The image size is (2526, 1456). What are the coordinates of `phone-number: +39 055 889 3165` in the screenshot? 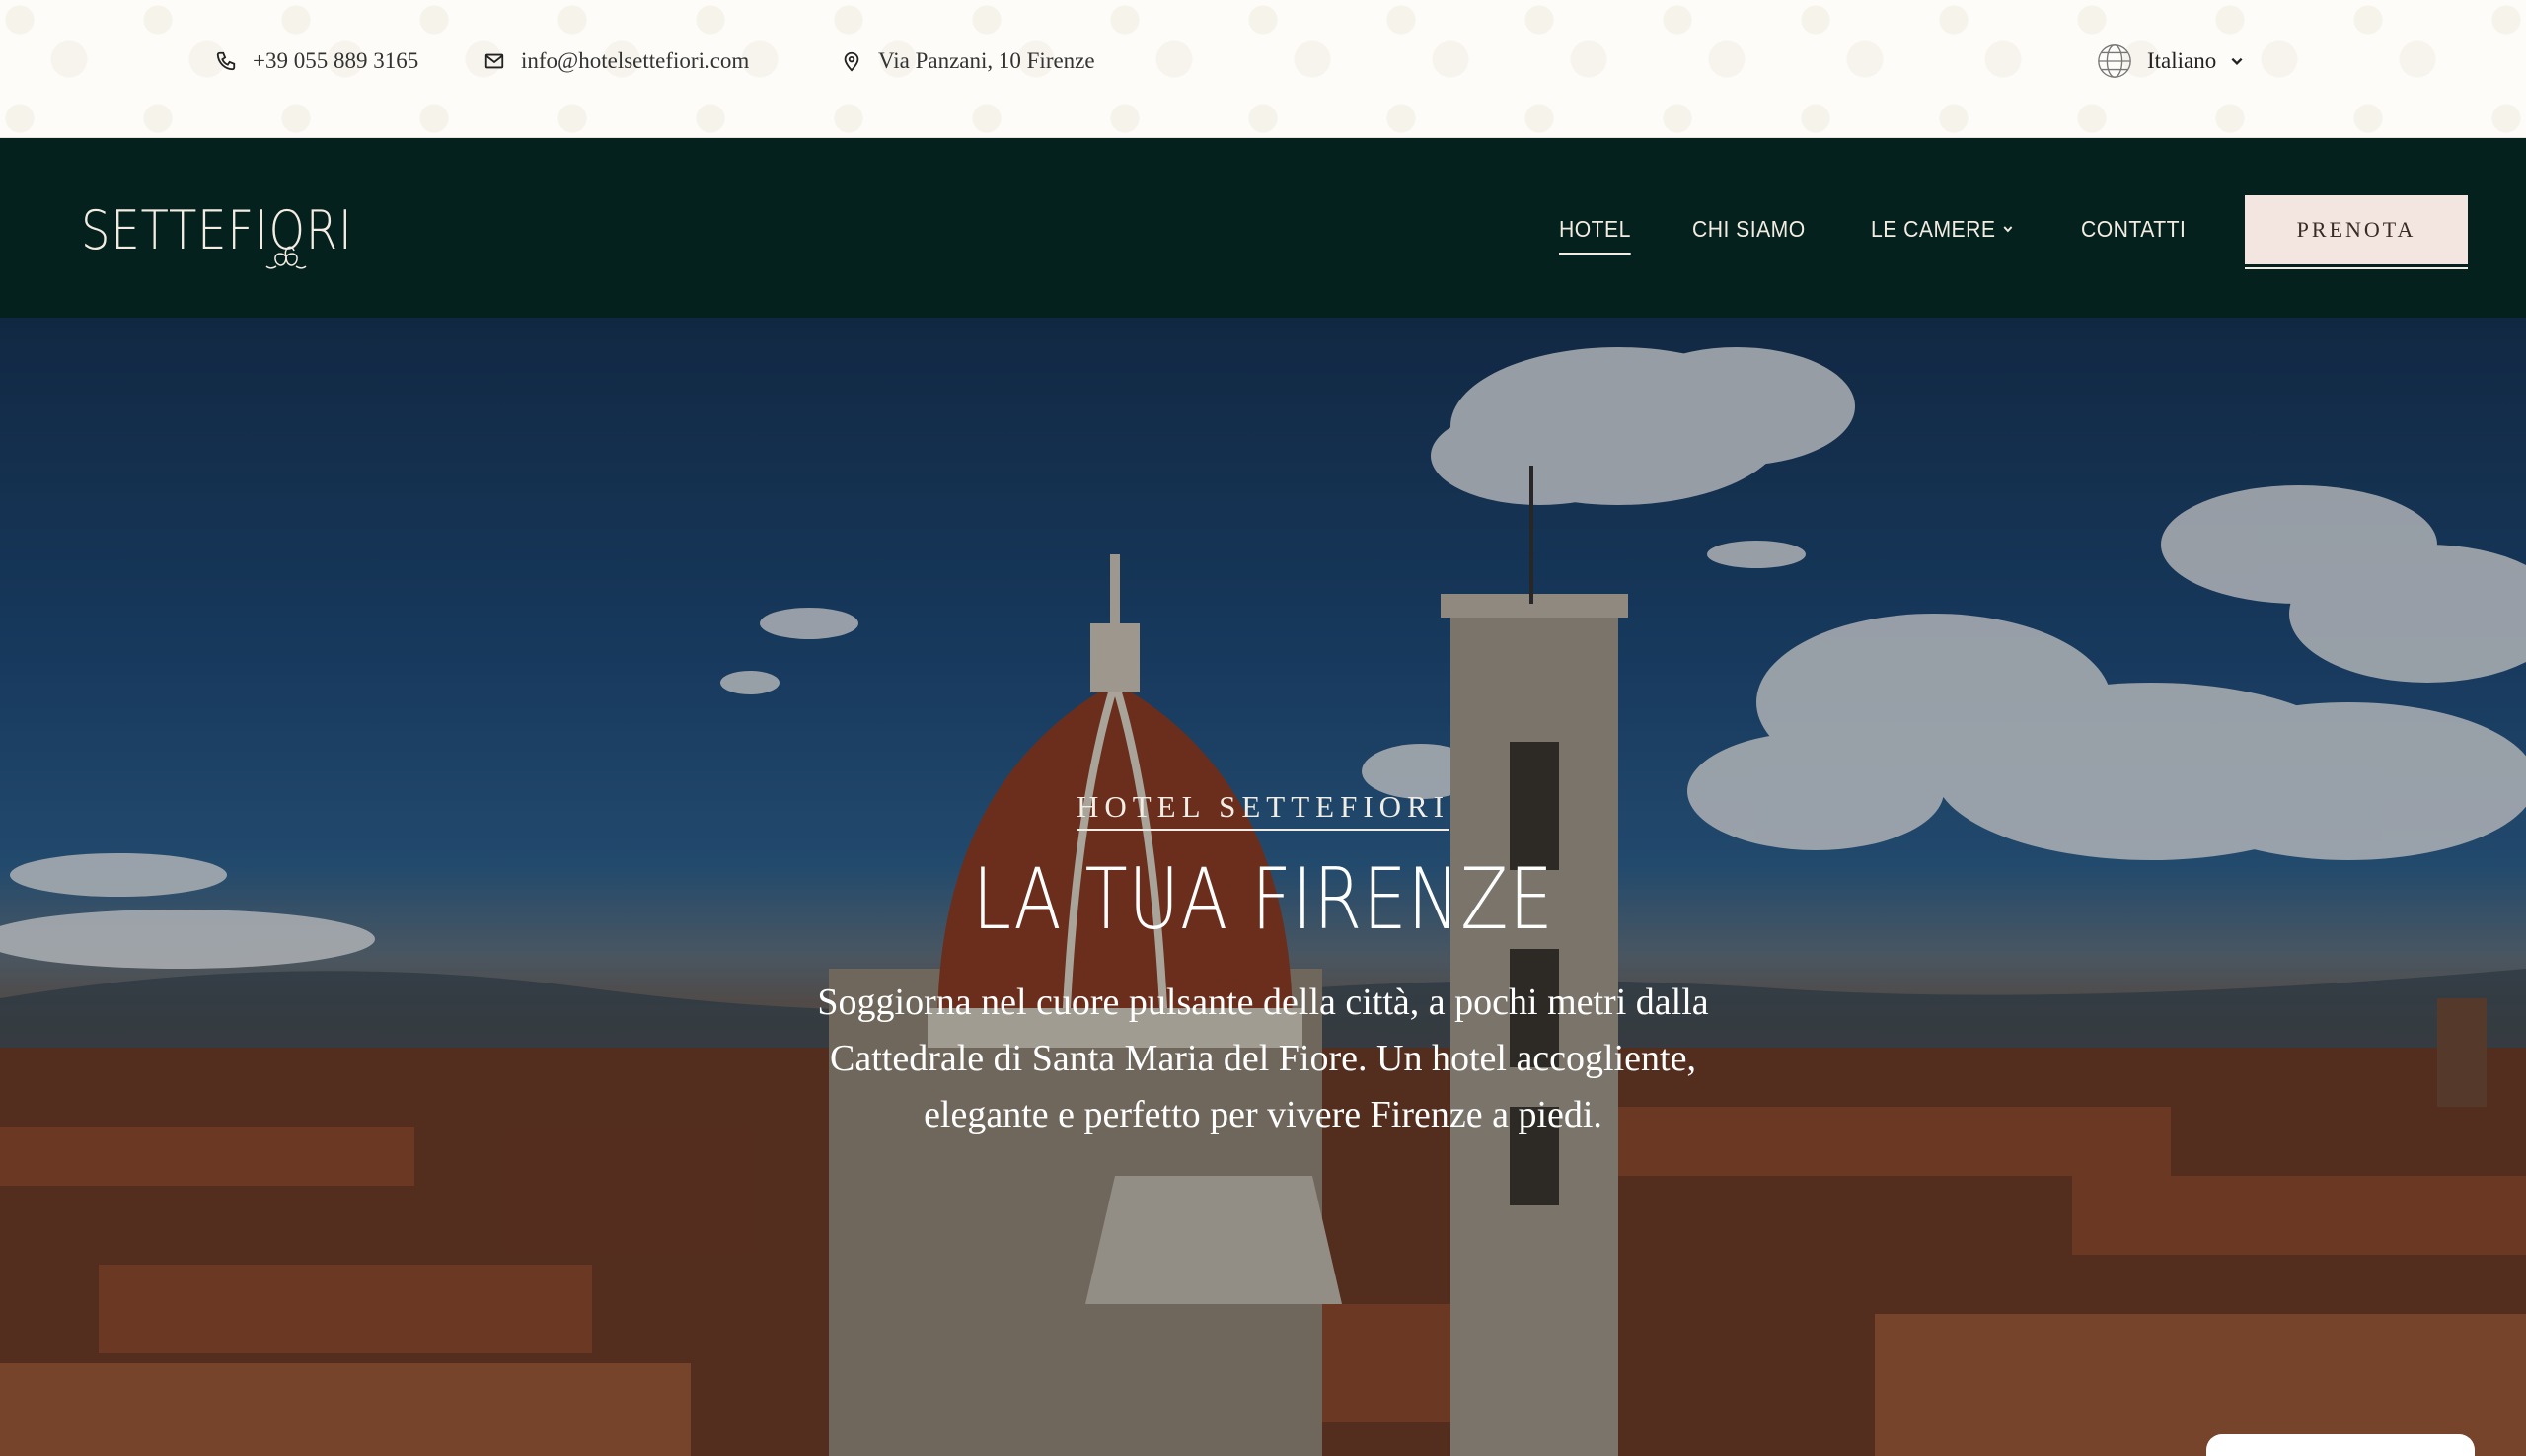 It's located at (336, 60).